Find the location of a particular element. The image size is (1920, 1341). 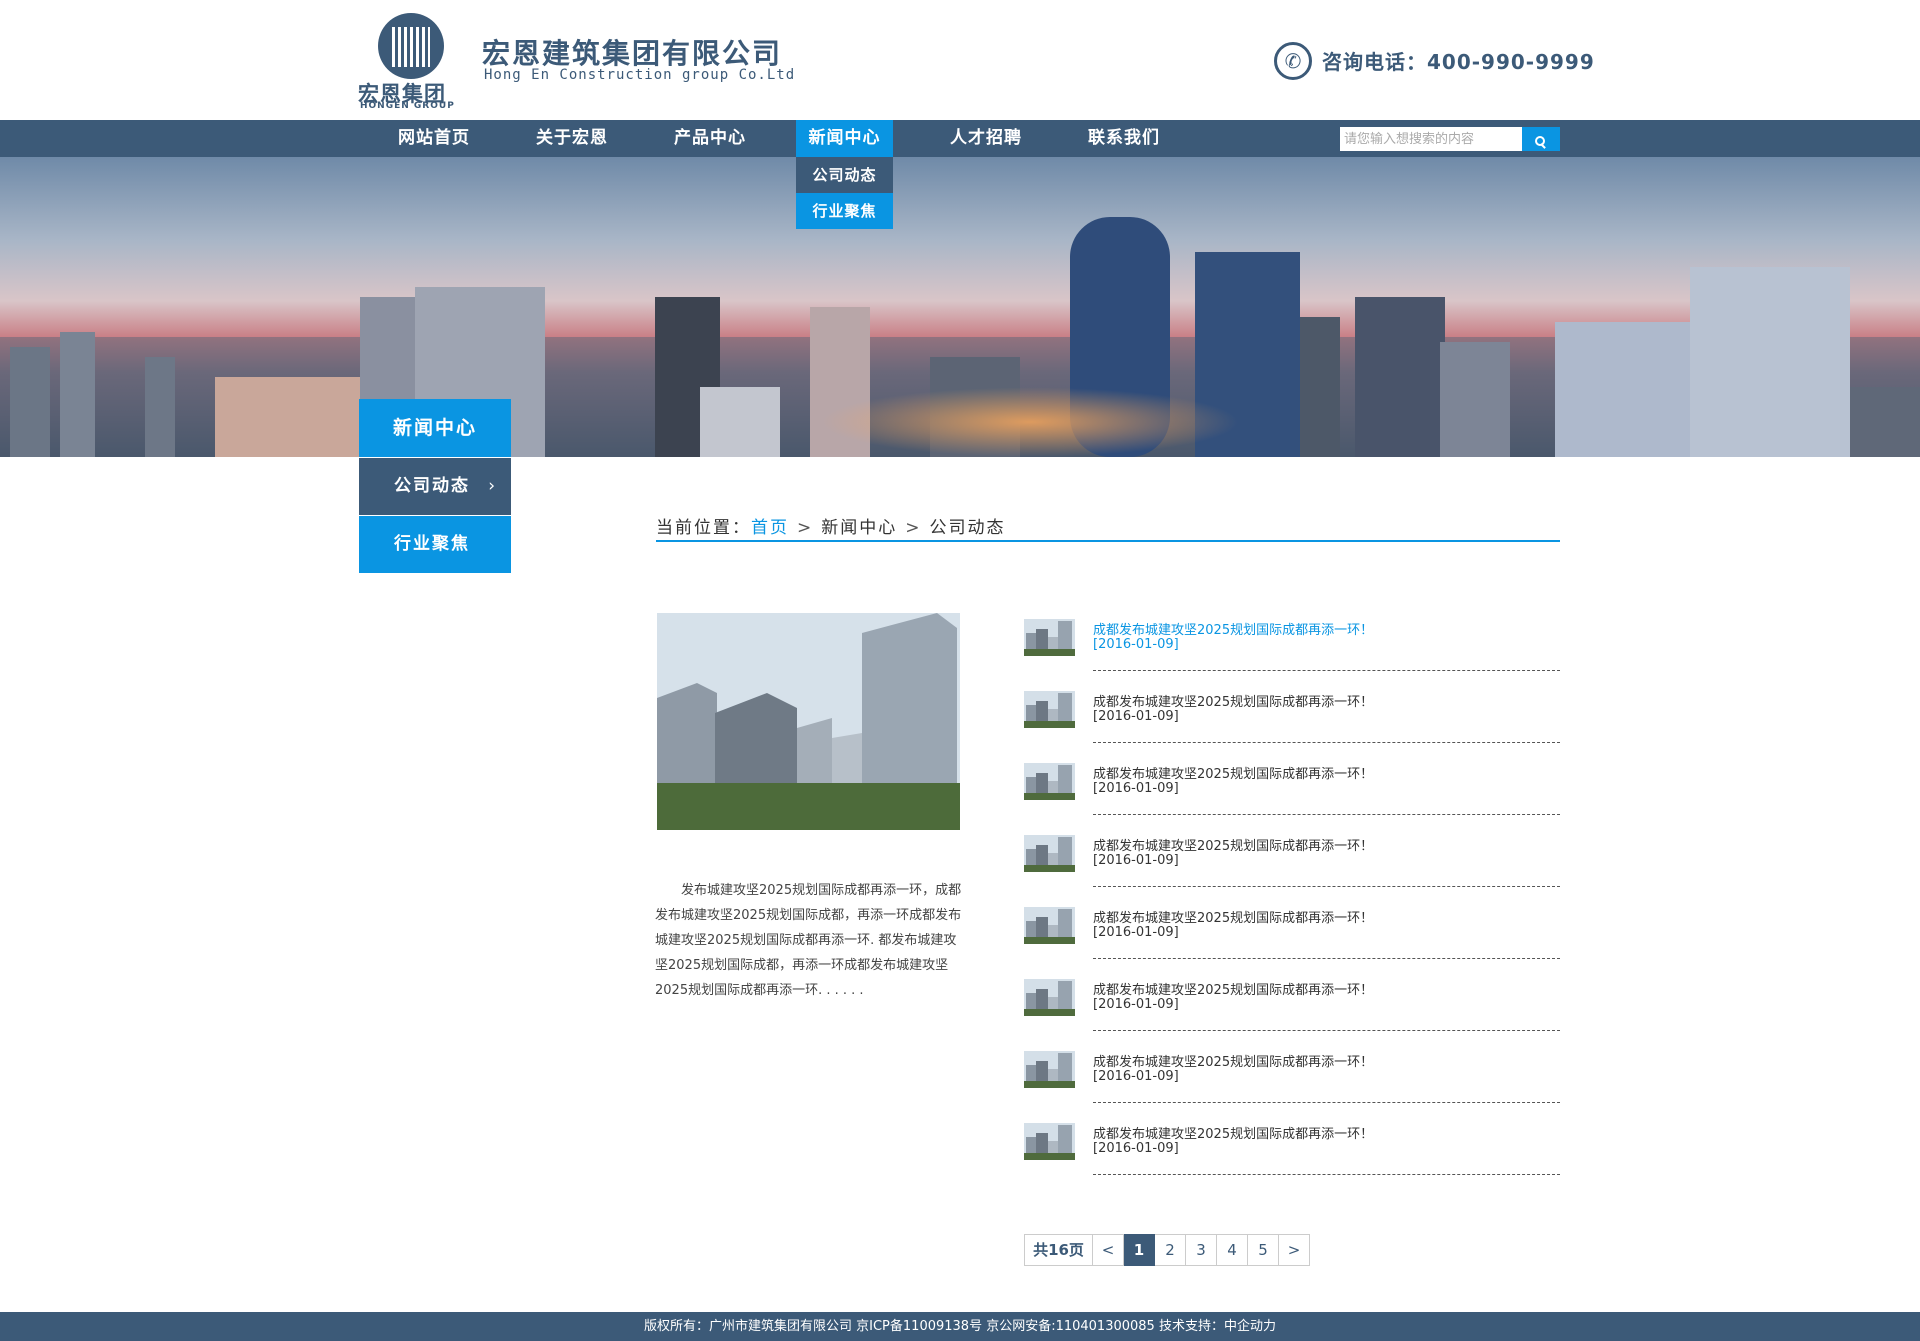

dropdown-item-company-news: 公司动态 is located at coordinates (844, 175).